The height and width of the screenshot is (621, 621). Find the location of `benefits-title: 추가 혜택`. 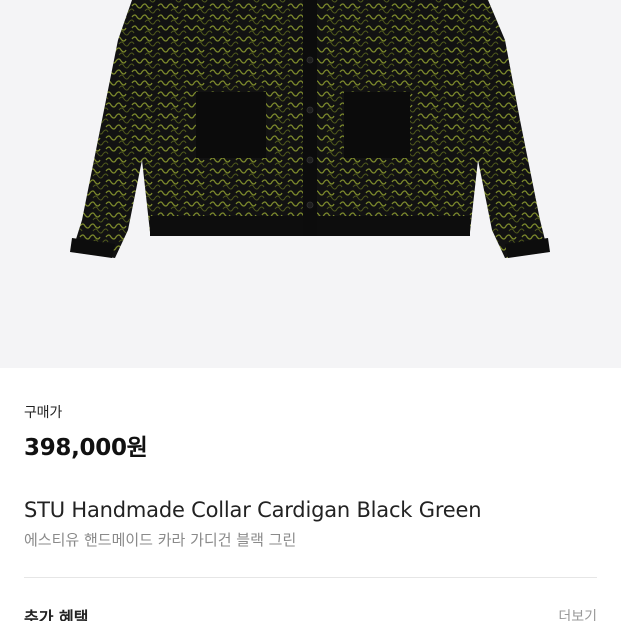

benefits-title: 추가 혜택 is located at coordinates (56, 614).